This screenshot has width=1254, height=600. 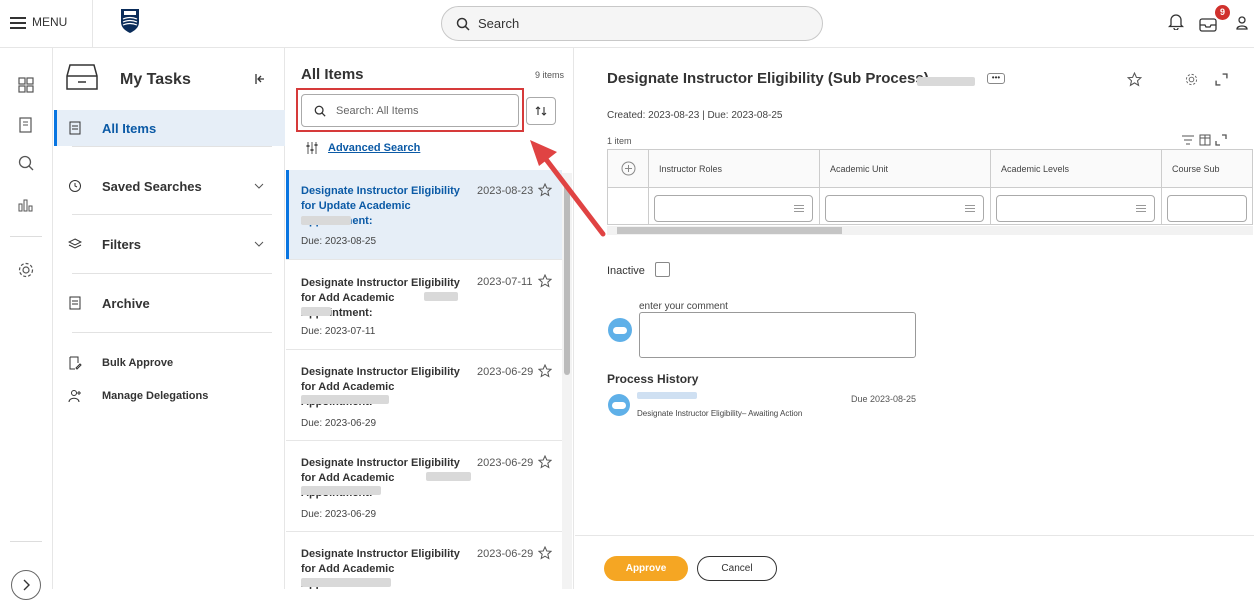 What do you see at coordinates (550, 75) in the screenshot?
I see `items-count: 9 items` at bounding box center [550, 75].